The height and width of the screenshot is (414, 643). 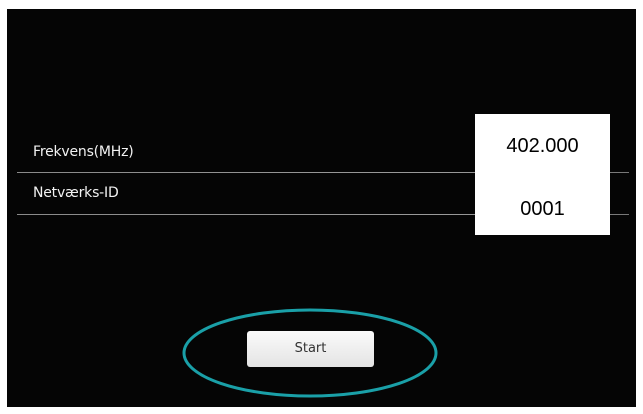 What do you see at coordinates (542, 146) in the screenshot?
I see `frequency-value: 402.000` at bounding box center [542, 146].